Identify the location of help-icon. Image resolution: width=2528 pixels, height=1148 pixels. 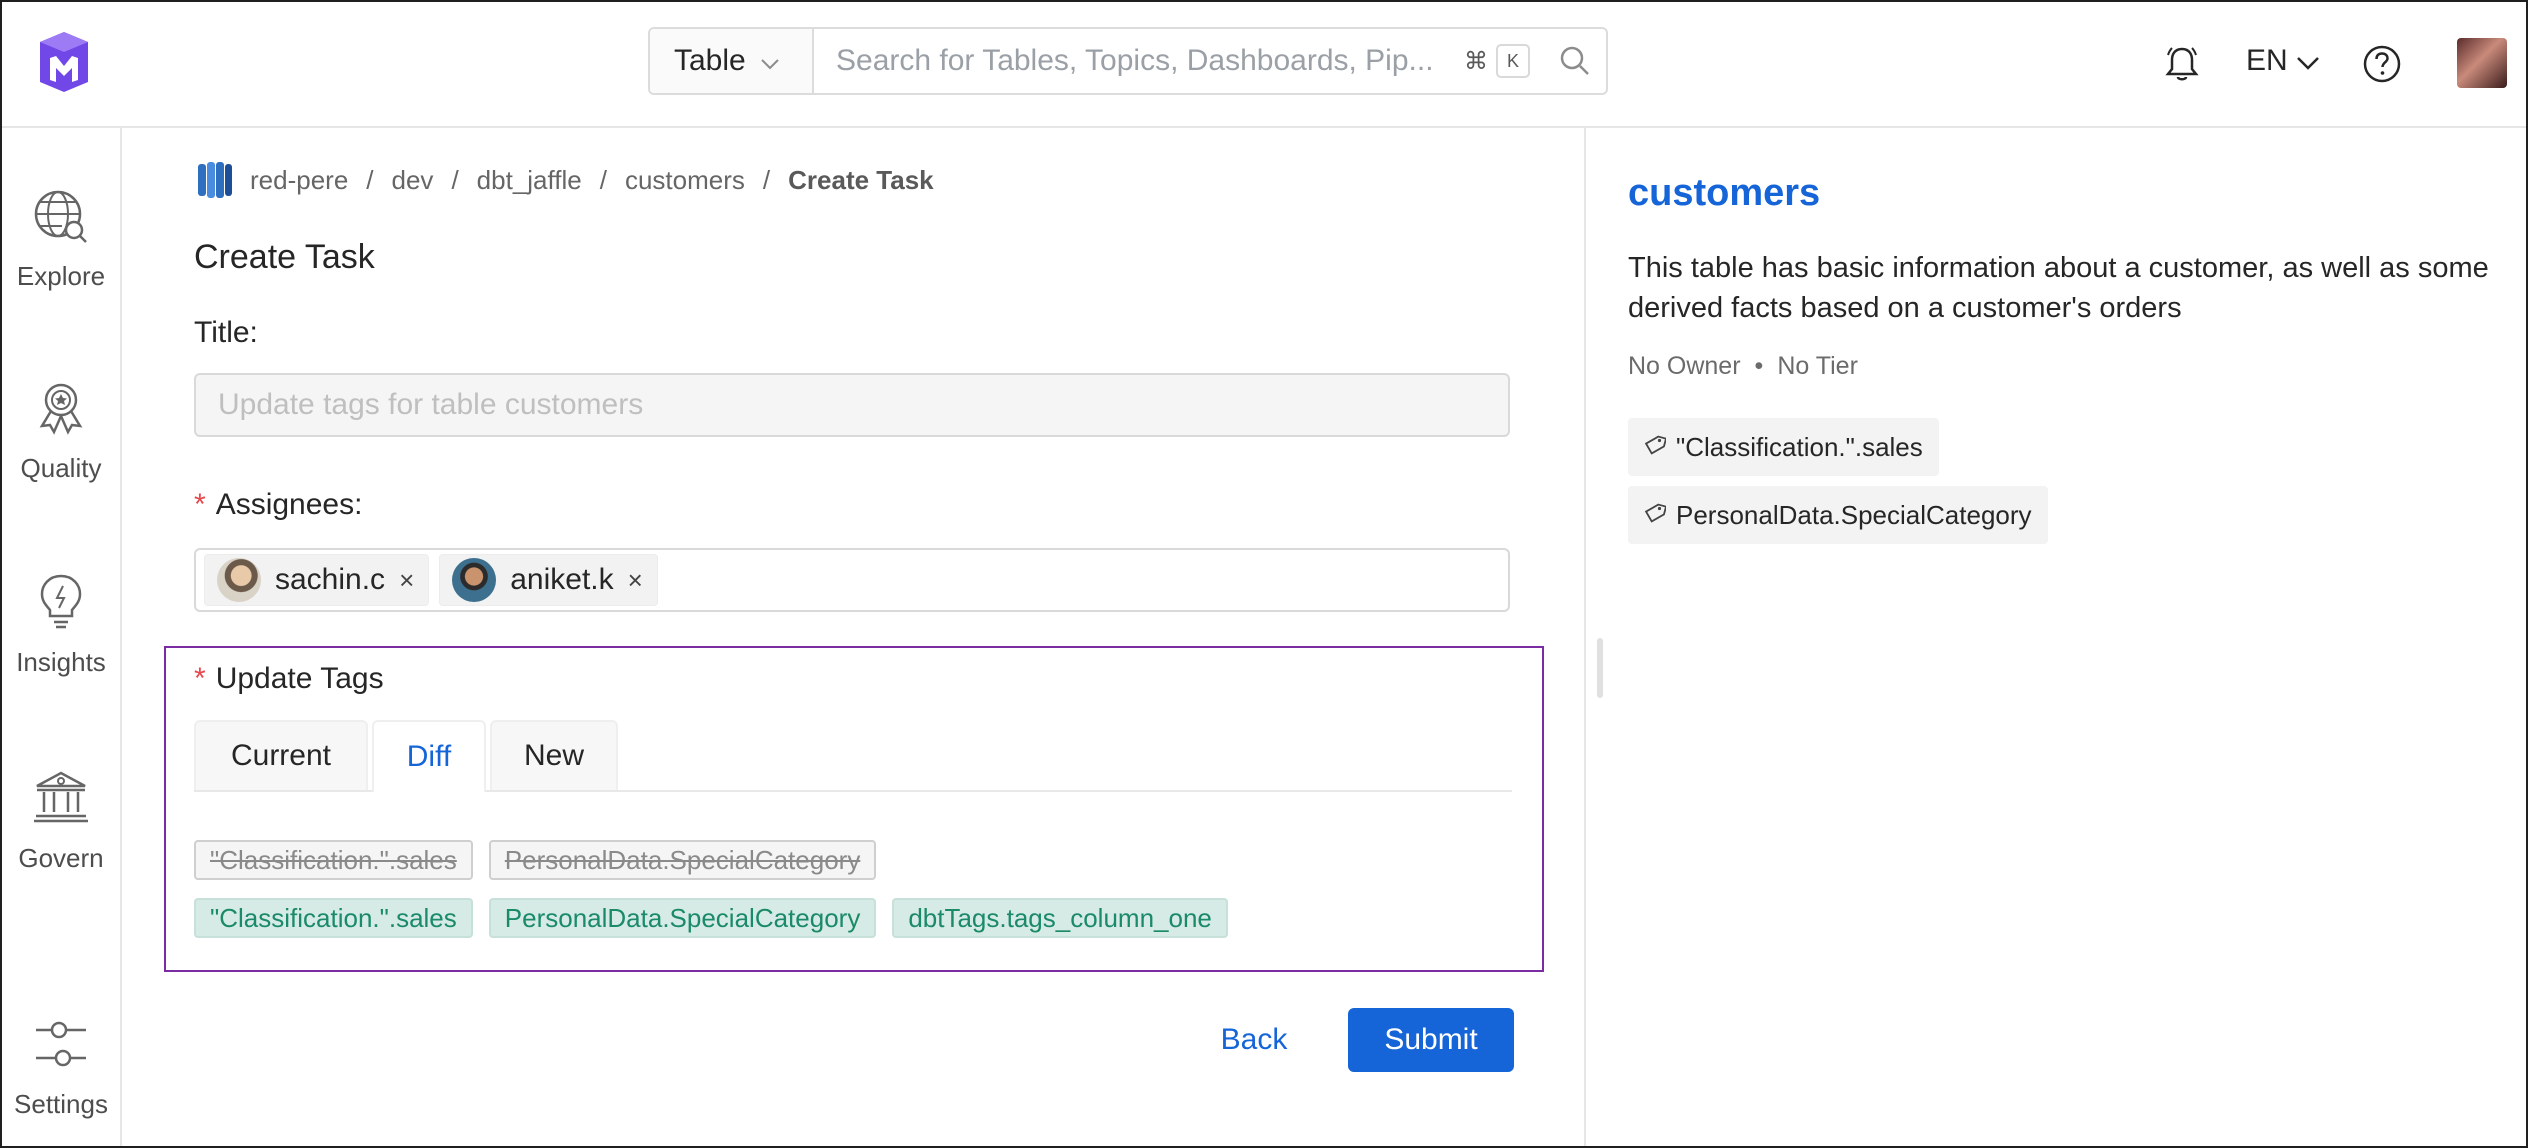
(2382, 64).